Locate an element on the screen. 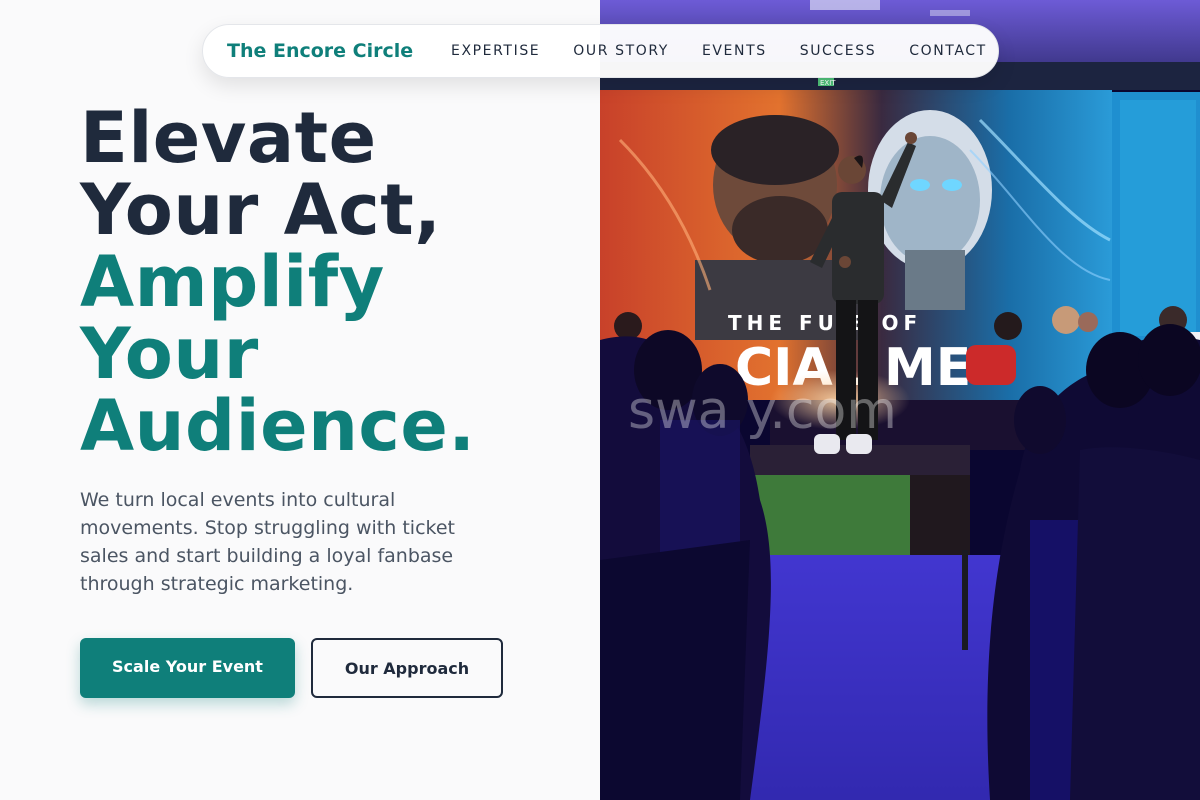 This screenshot has width=1200, height=800. brand-logo: The Encore Circle is located at coordinates (320, 51).